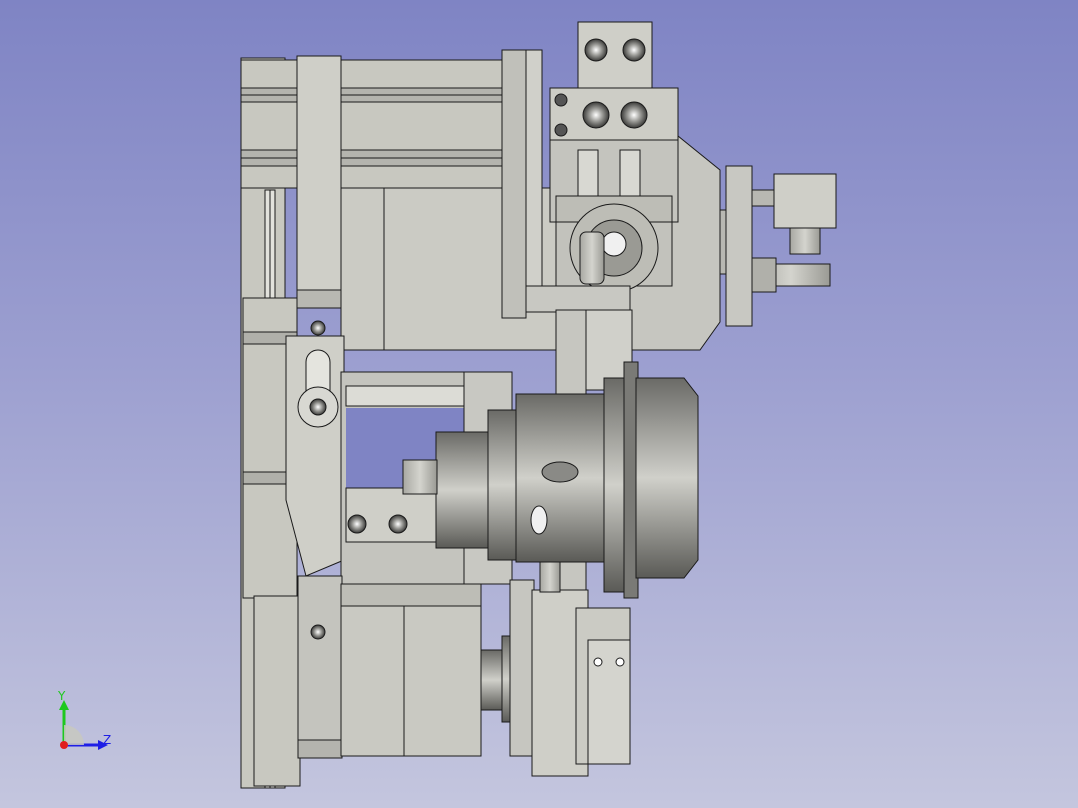 Image resolution: width=1078 pixels, height=808 pixels. Describe the element at coordinates (64, 745) in the screenshot. I see `axis-origin-icon` at that location.